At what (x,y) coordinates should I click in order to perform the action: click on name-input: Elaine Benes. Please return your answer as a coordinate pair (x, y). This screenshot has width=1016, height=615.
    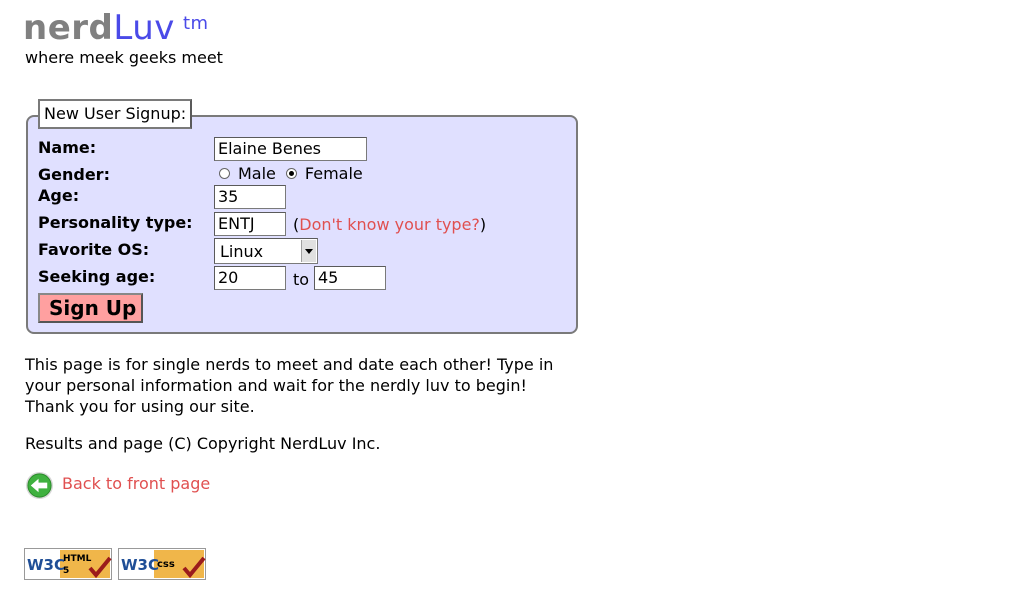
    Looking at the image, I should click on (290, 149).